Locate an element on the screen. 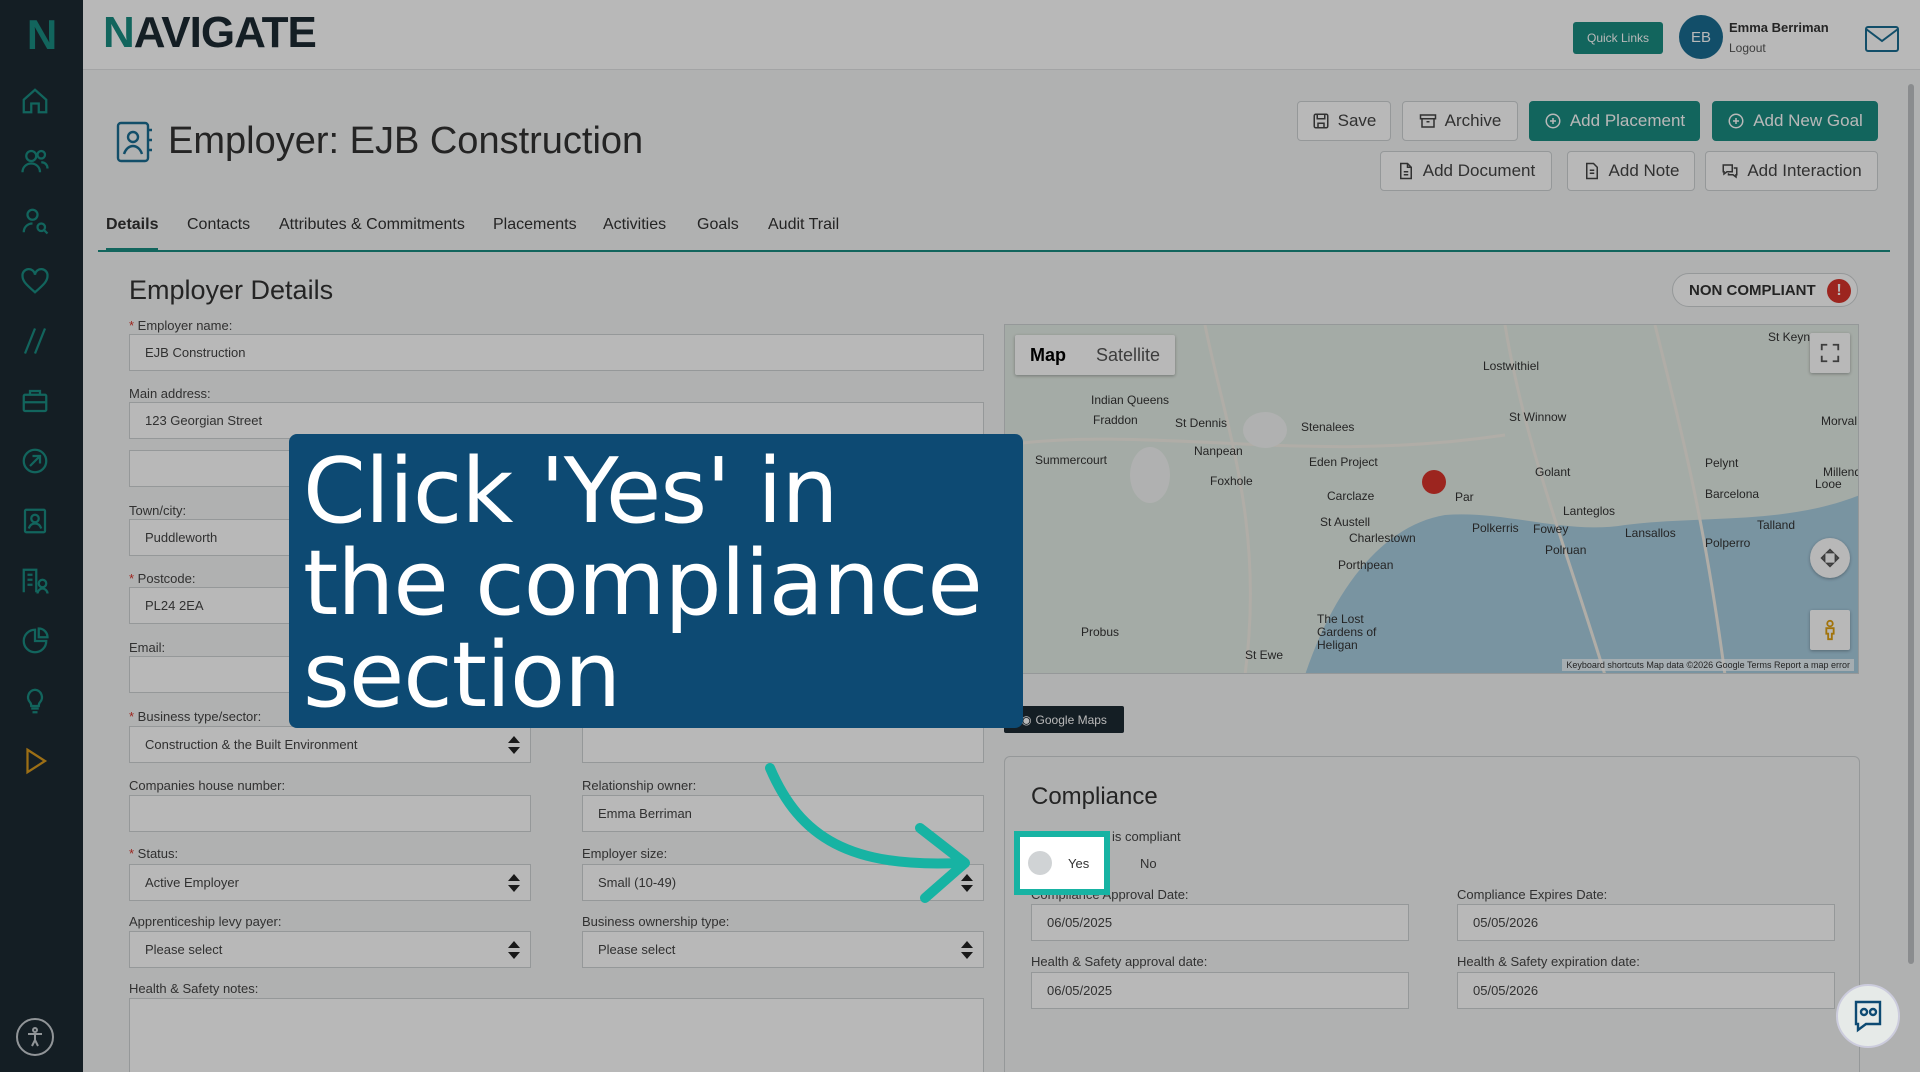 The height and width of the screenshot is (1072, 1920). contact-book-icon is located at coordinates (35, 521).